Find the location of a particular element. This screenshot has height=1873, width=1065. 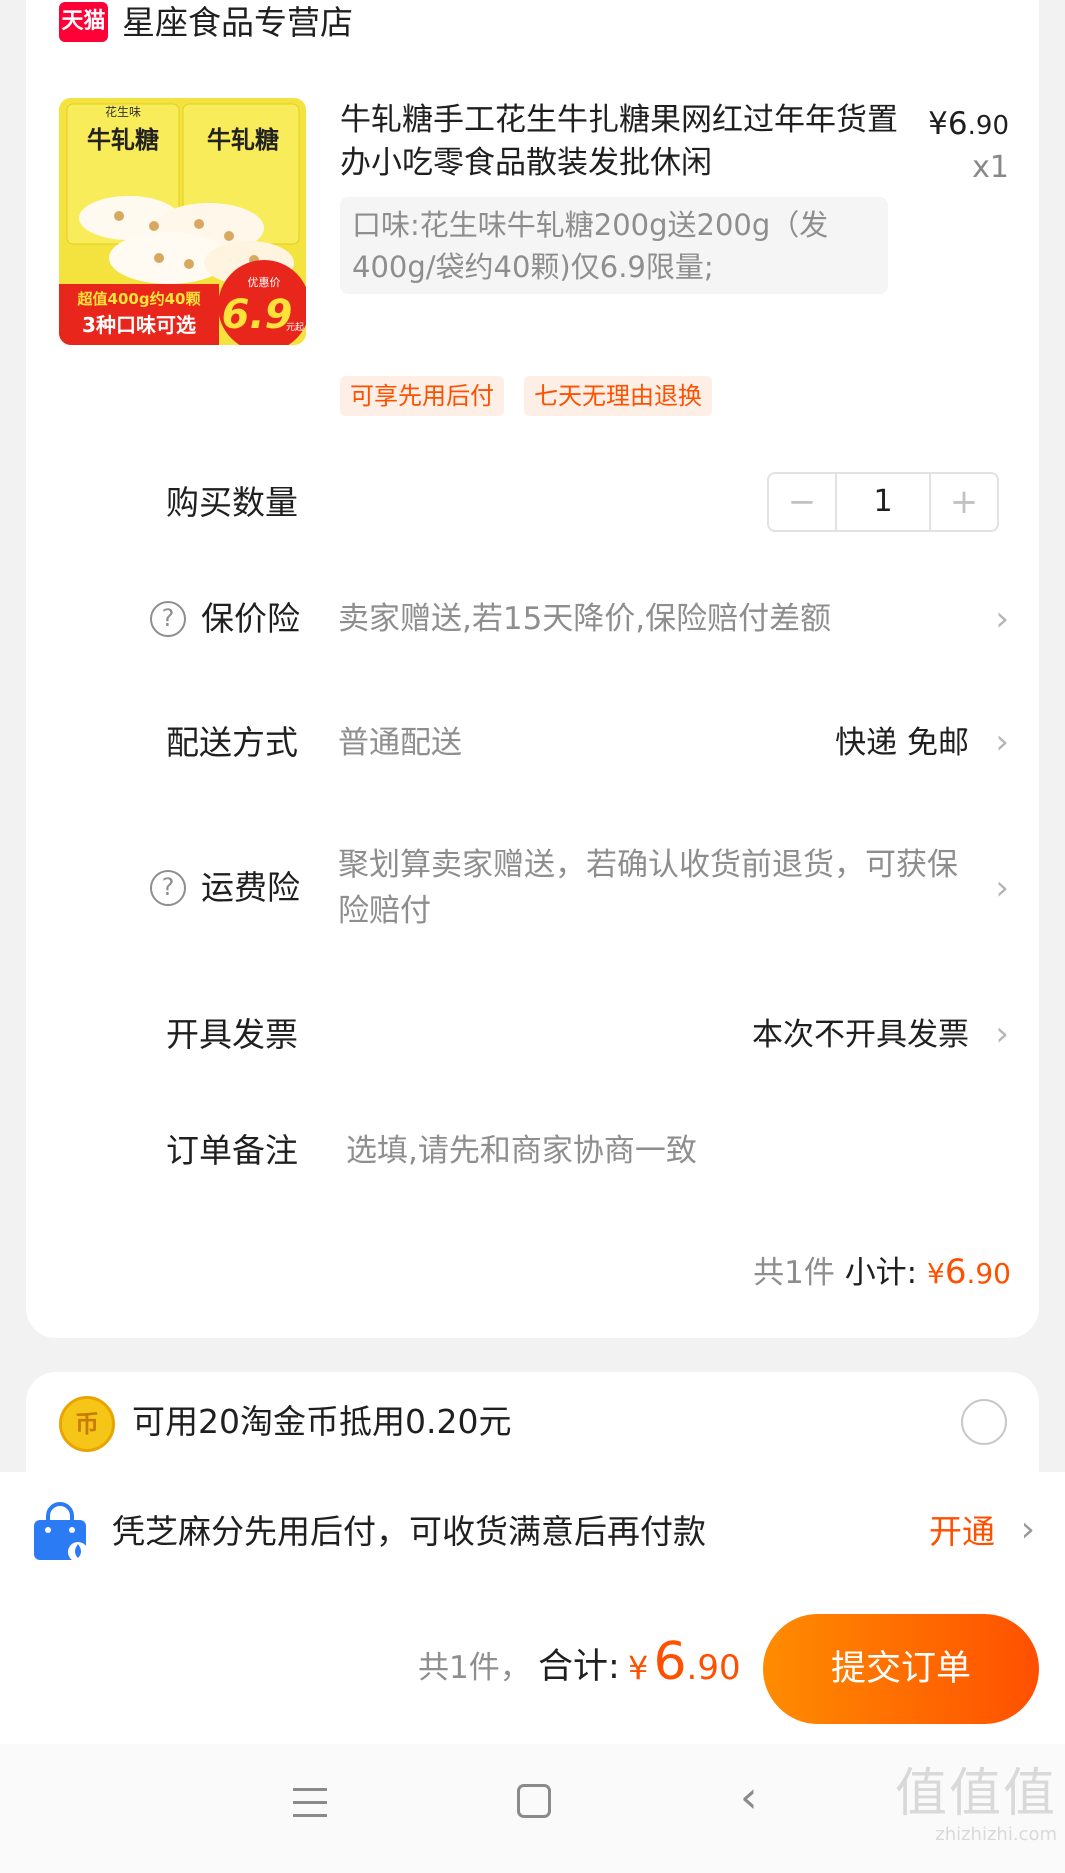

img-text-promo-2: 3种口味可选 is located at coordinates (139, 325).